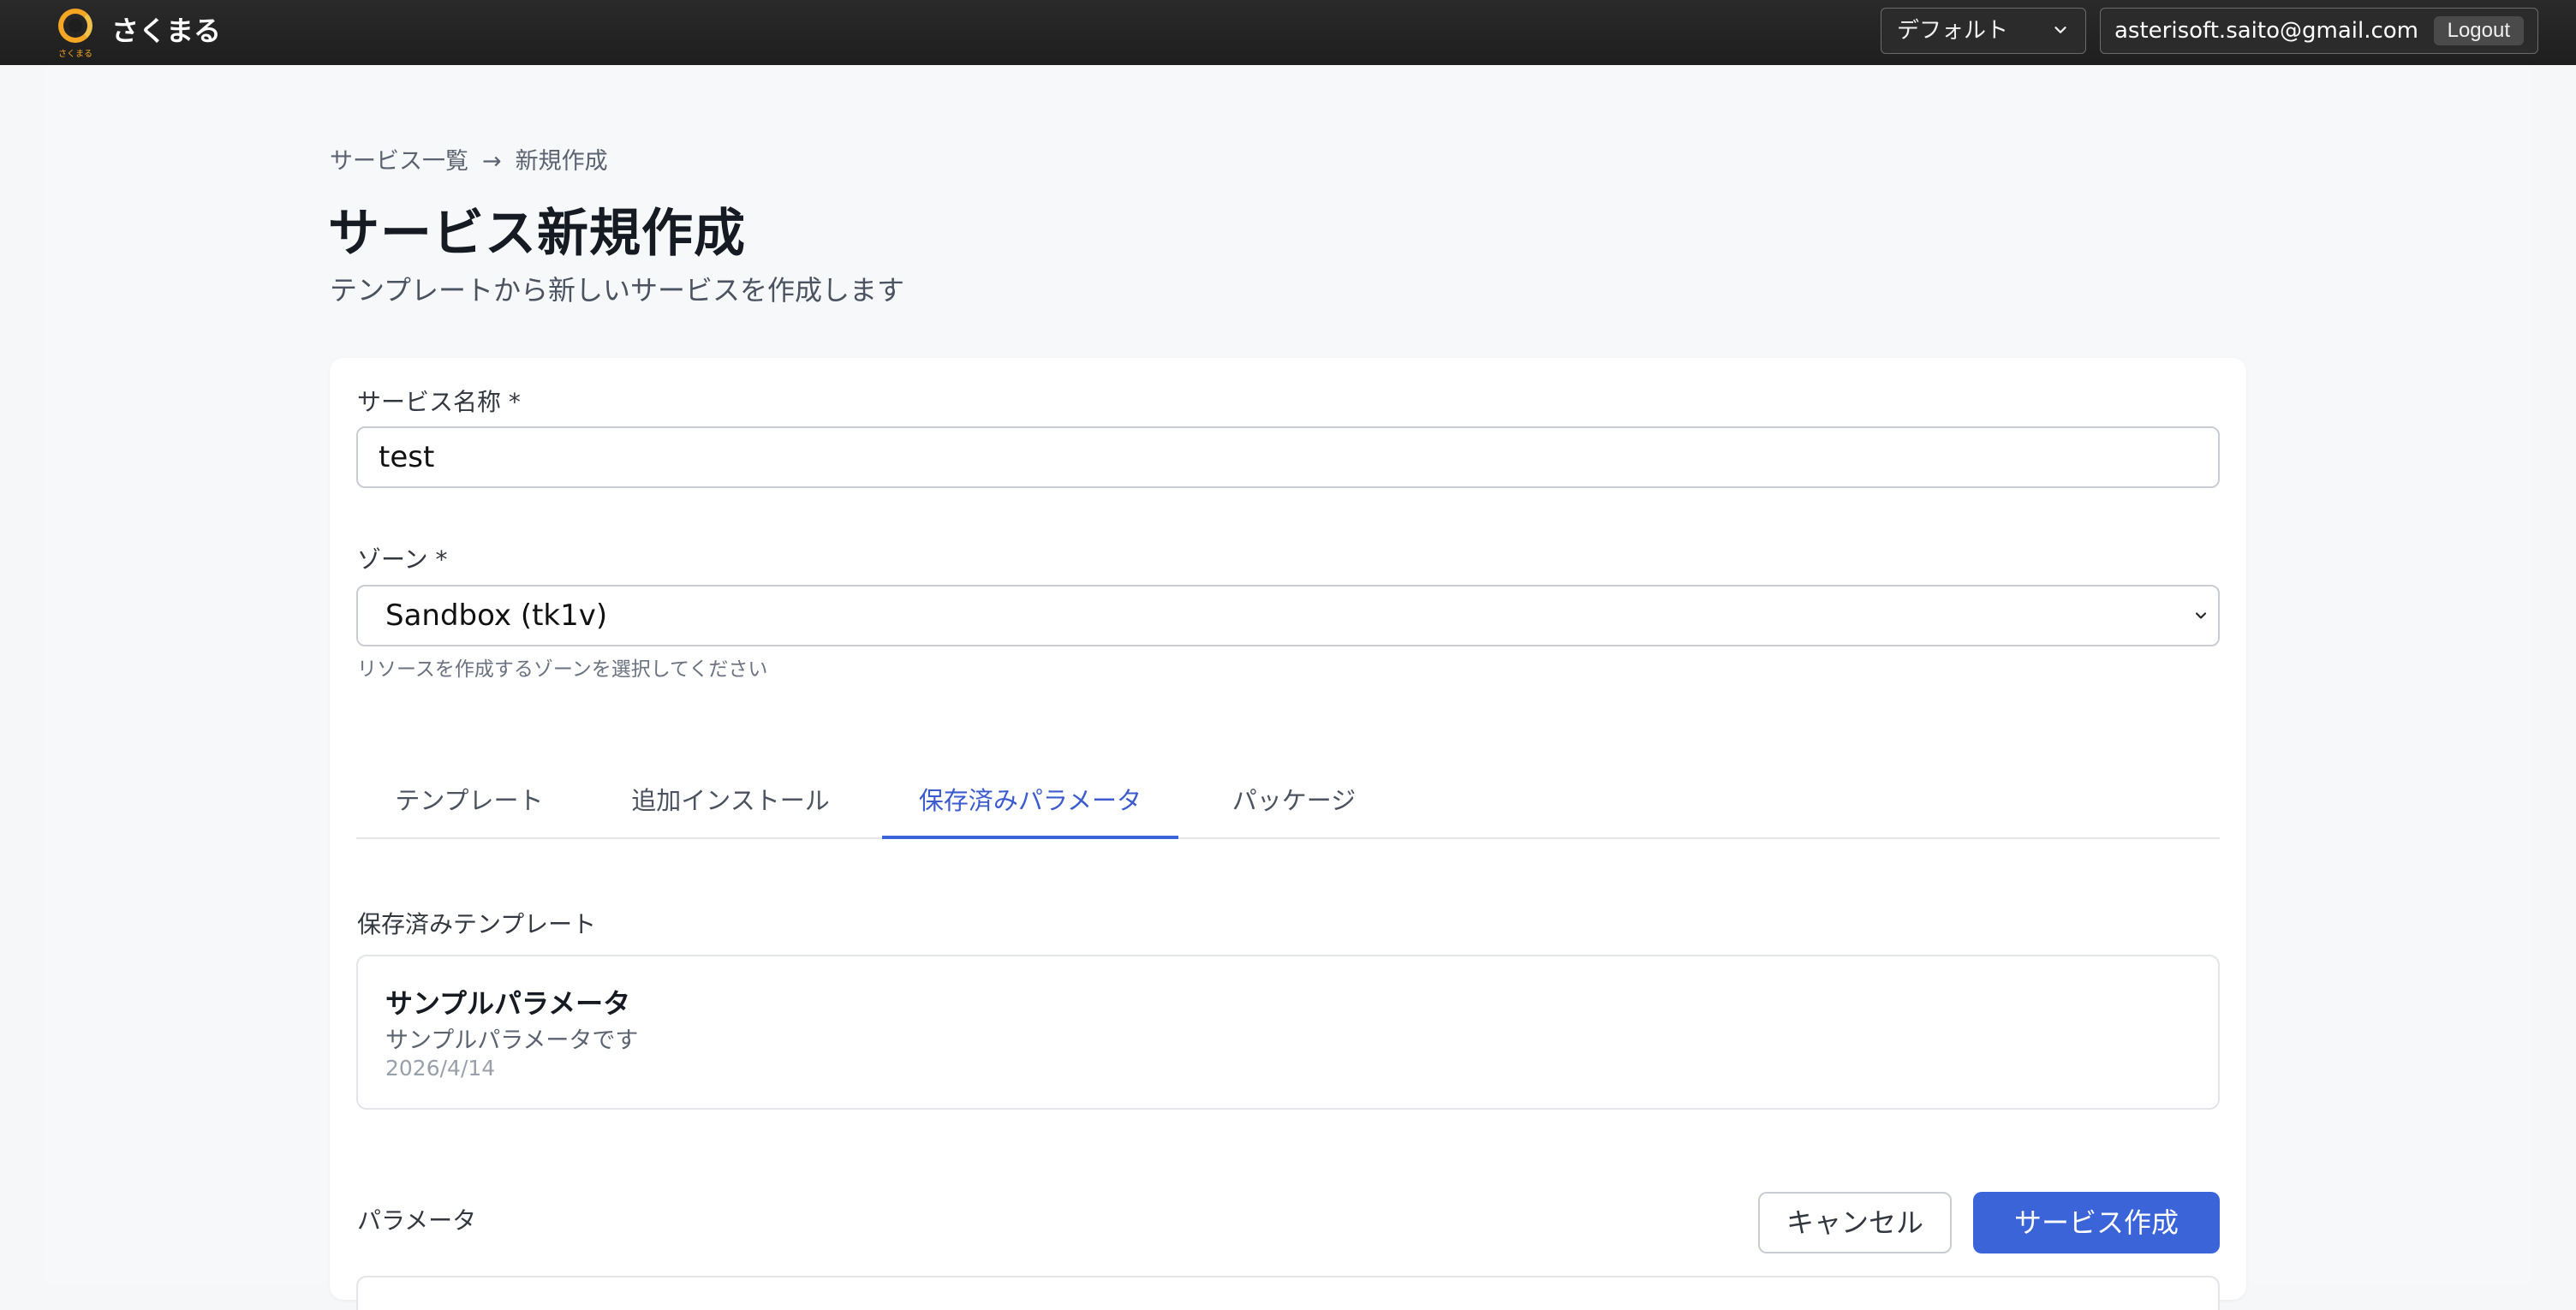 This screenshot has width=2576, height=1310. What do you see at coordinates (417, 1220) in the screenshot?
I see `parameters-label: パラメータ` at bounding box center [417, 1220].